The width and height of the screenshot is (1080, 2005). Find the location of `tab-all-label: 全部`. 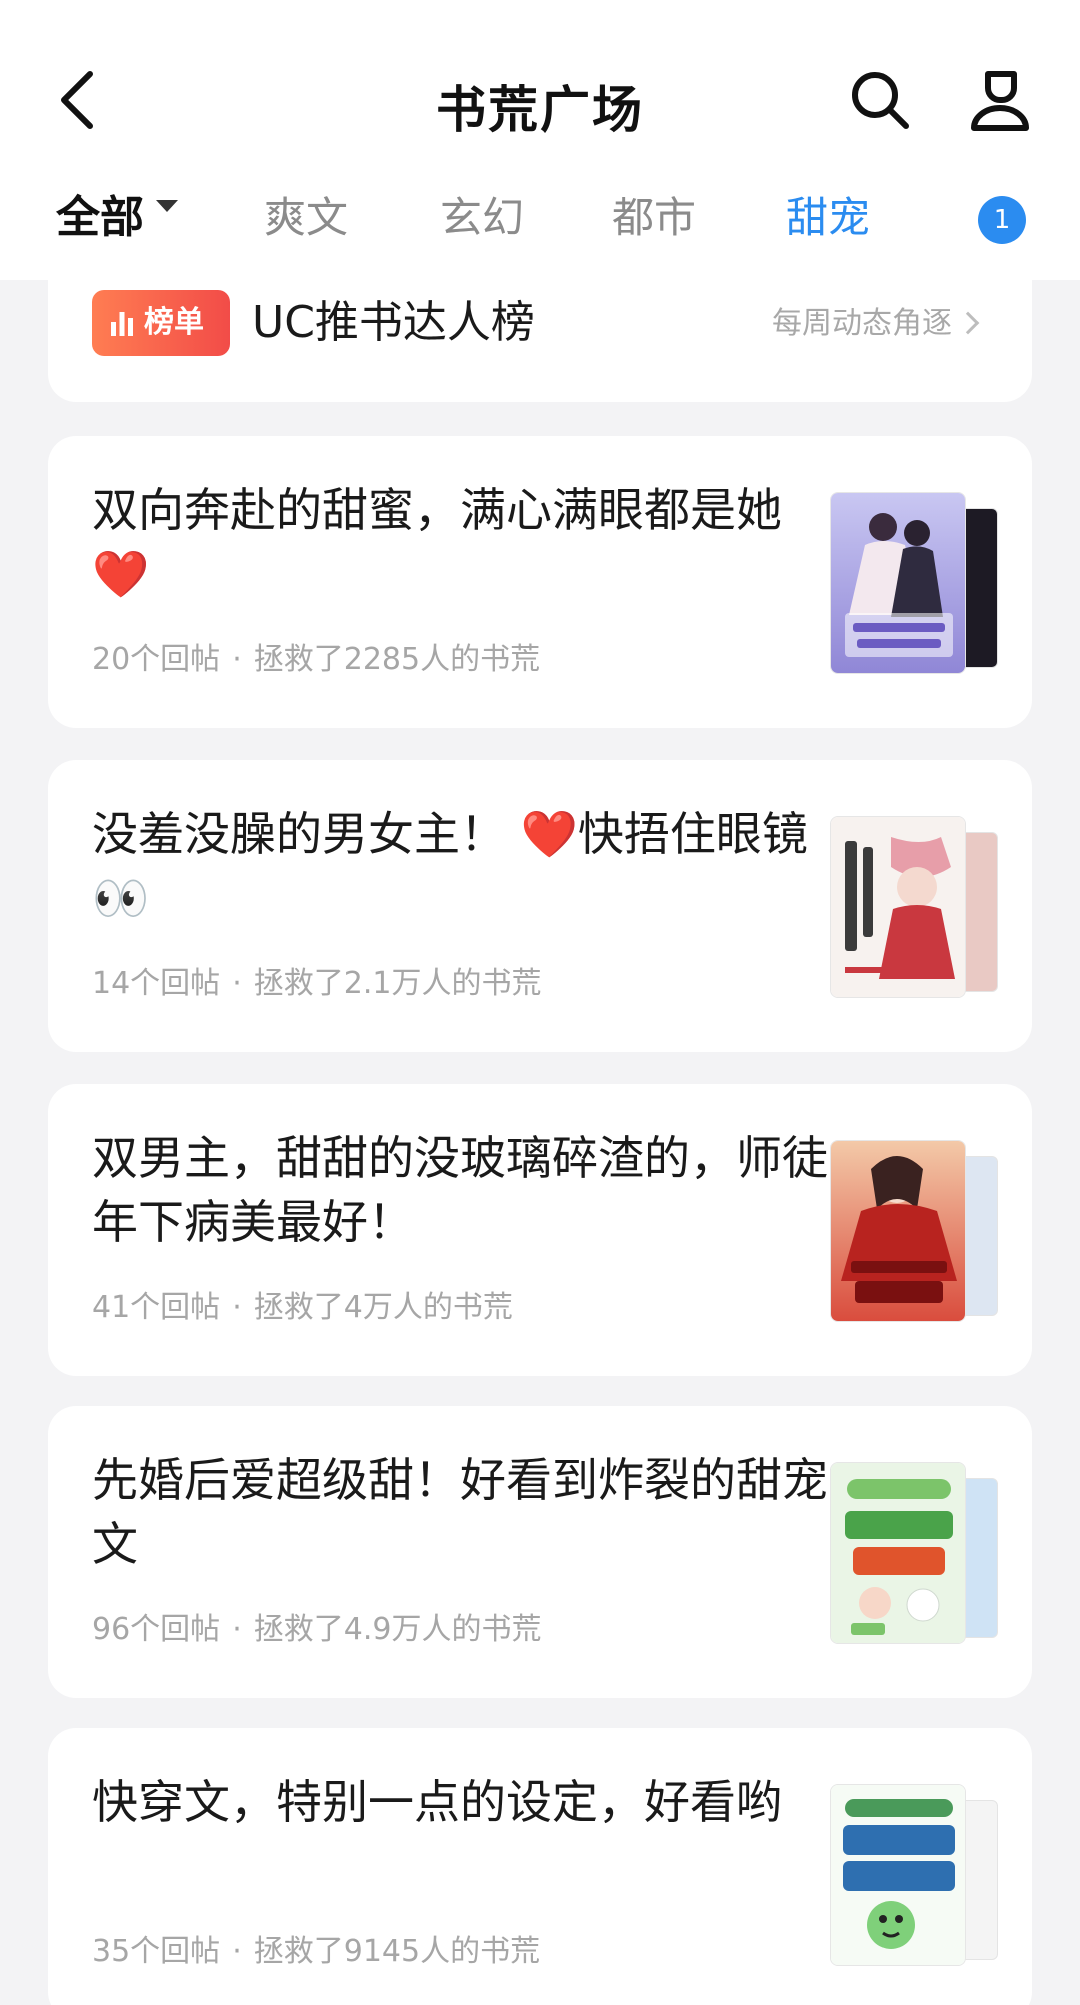

tab-all-label: 全部 is located at coordinates (100, 217).